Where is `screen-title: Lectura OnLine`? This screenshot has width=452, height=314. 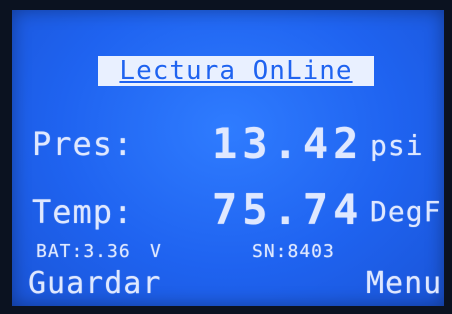
screen-title: Lectura OnLine is located at coordinates (236, 71).